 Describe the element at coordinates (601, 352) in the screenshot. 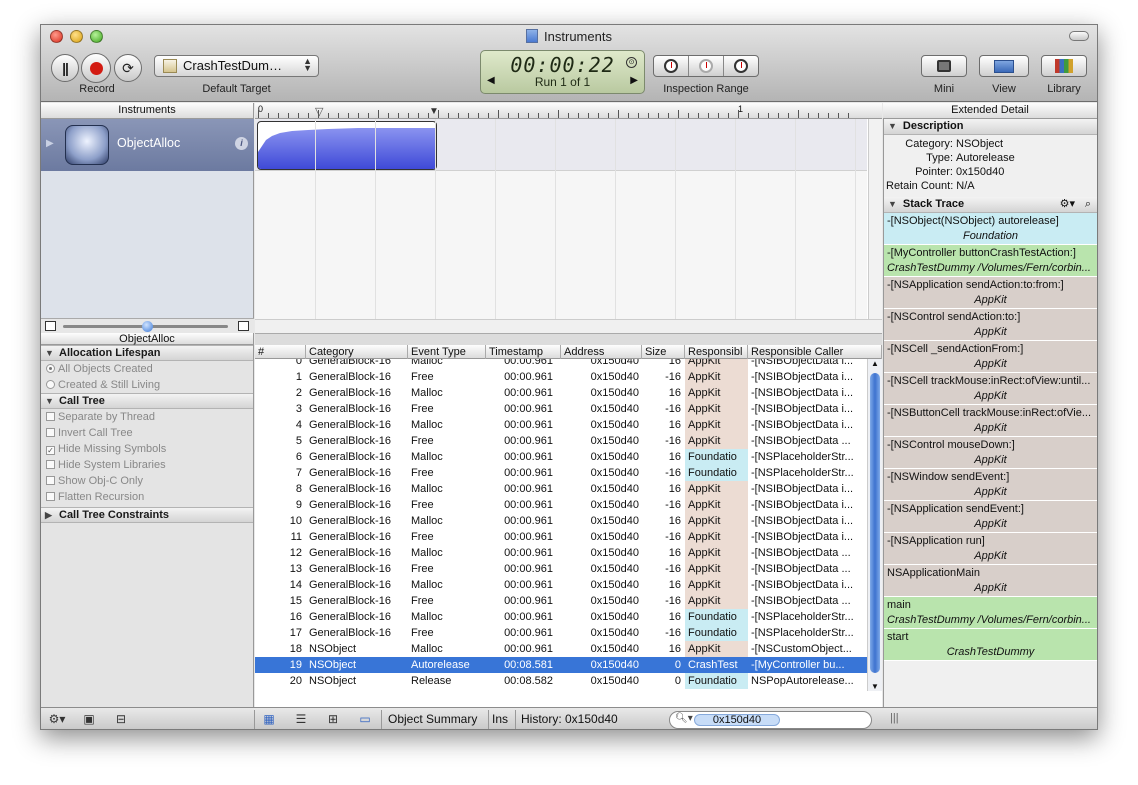

I see `column-header-address: Address` at that location.